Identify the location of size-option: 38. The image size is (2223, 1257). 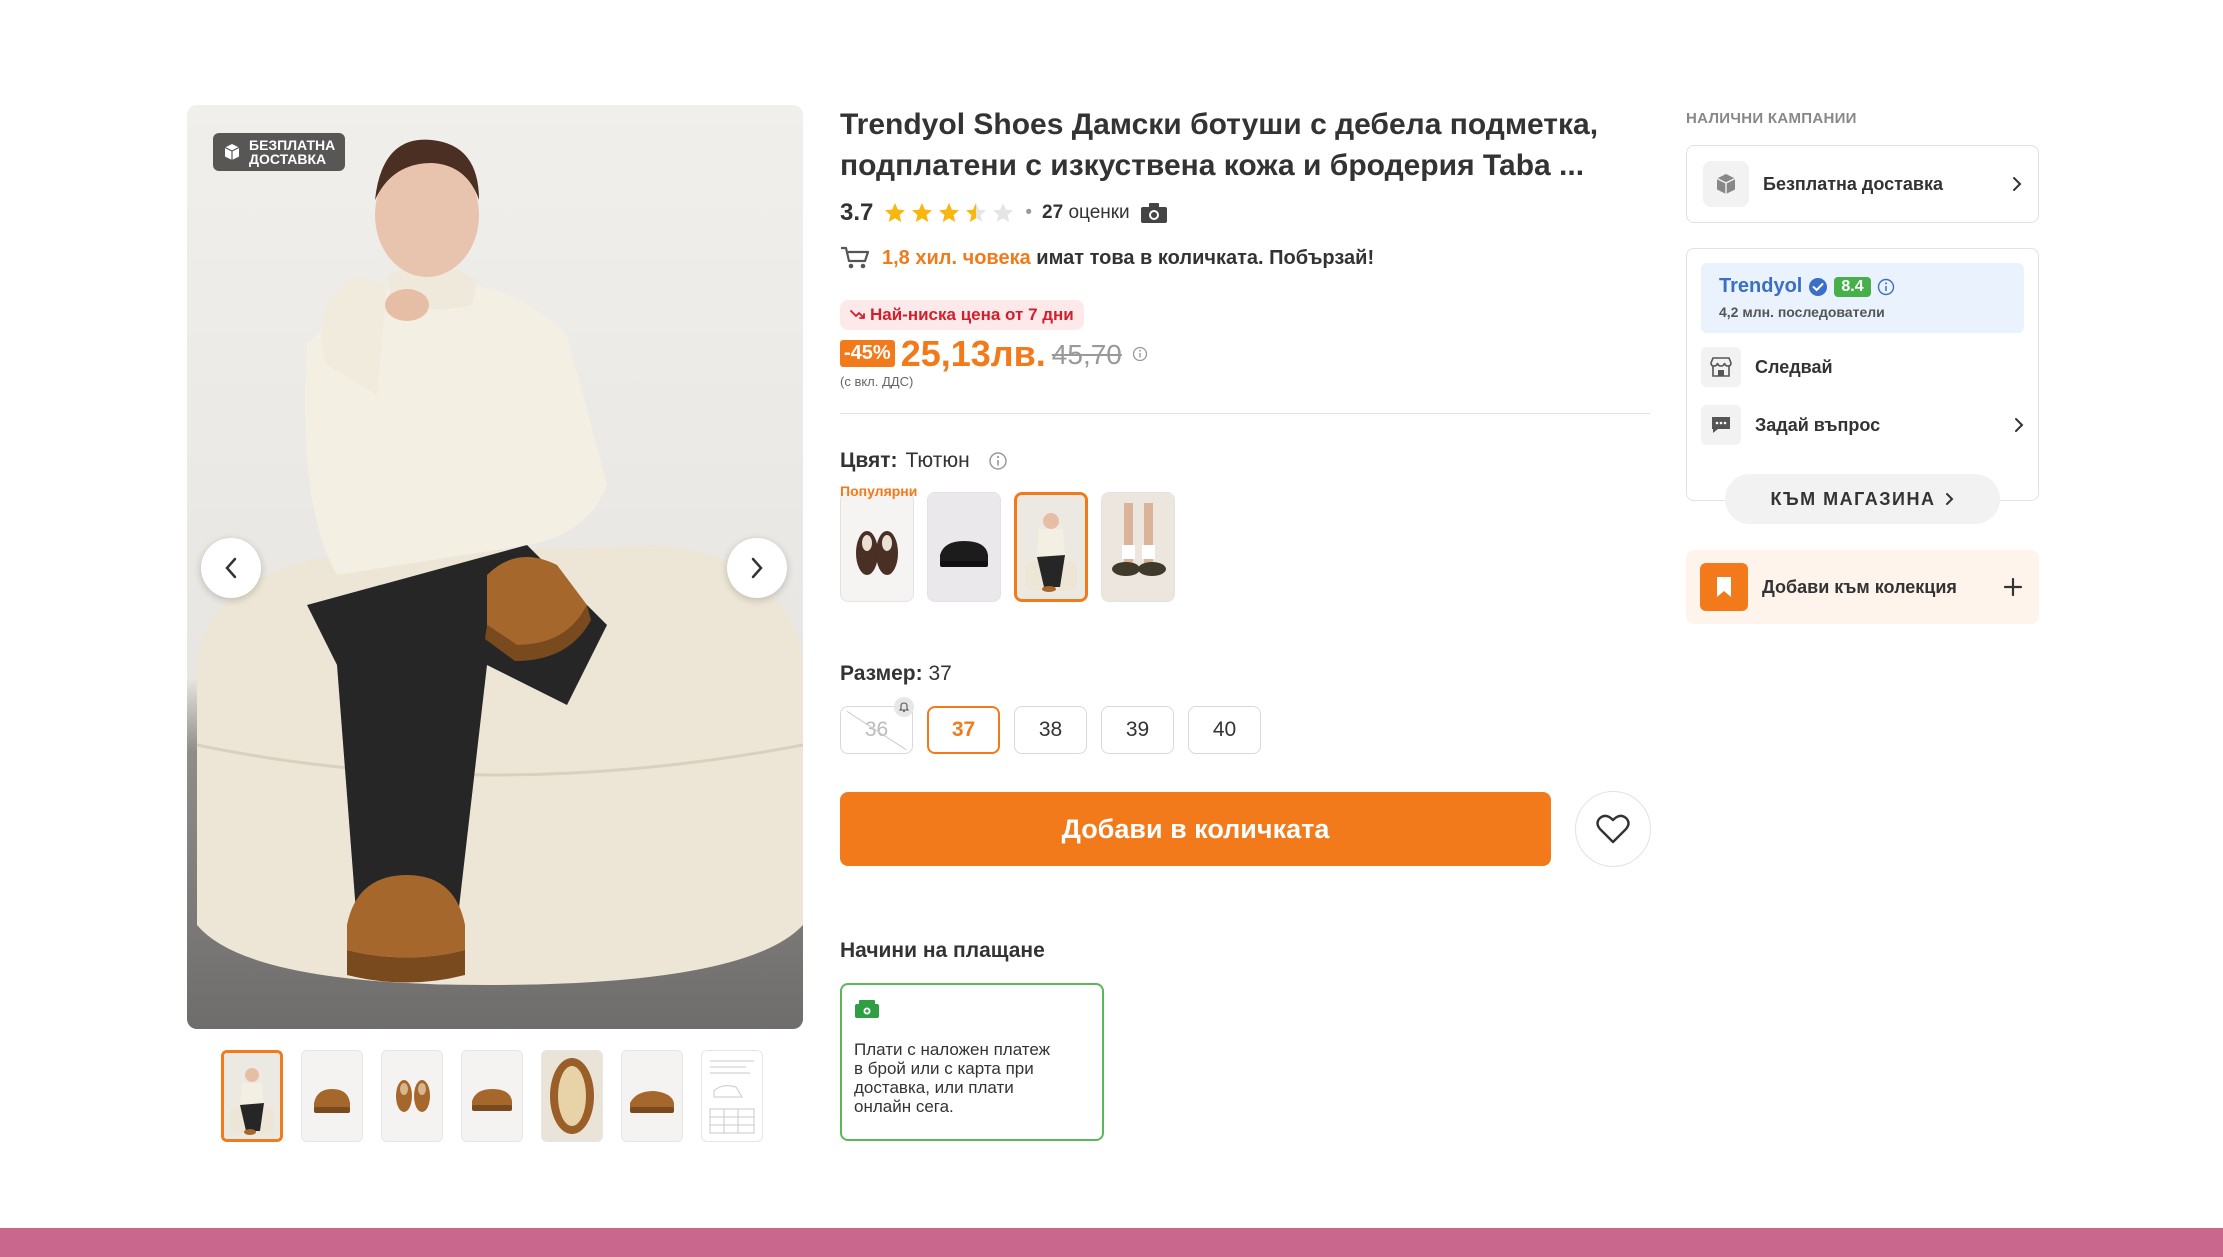
(1050, 730).